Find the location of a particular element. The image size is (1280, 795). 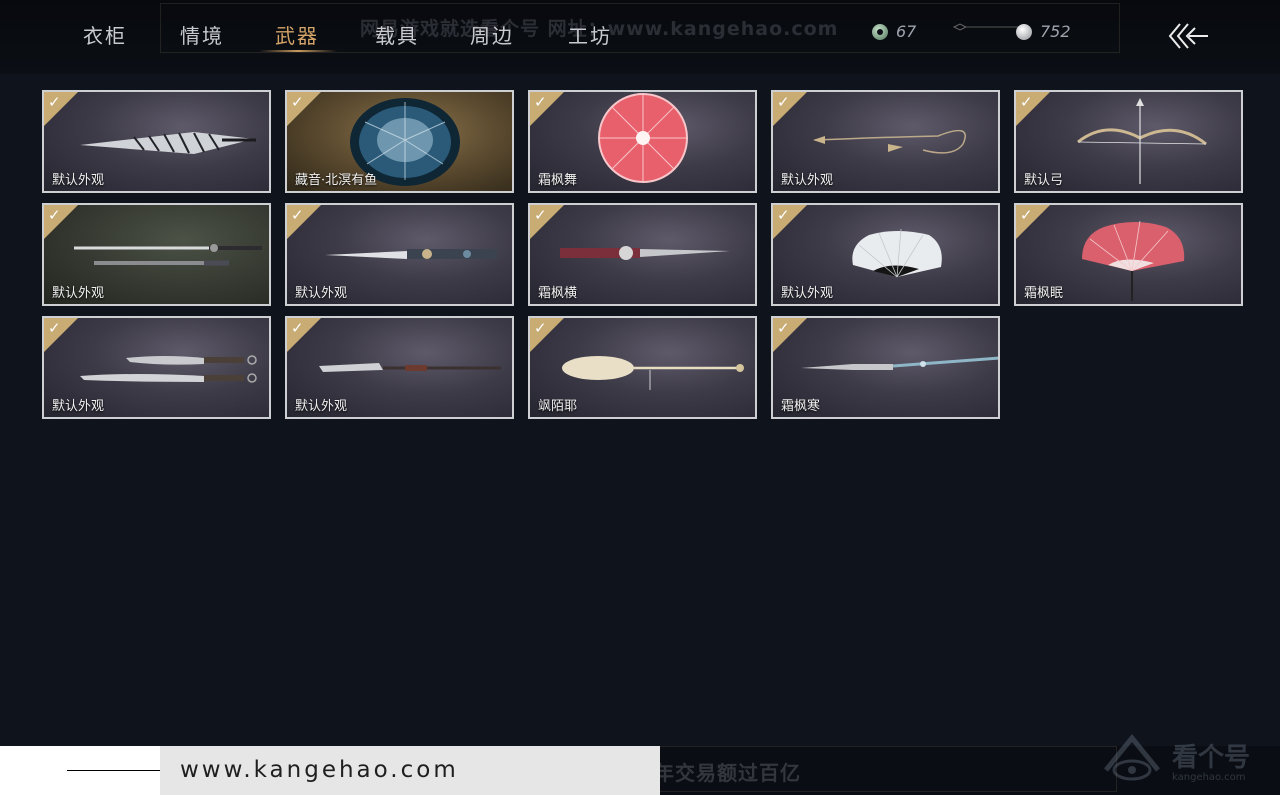

silver-coin-icon is located at coordinates (1024, 31).